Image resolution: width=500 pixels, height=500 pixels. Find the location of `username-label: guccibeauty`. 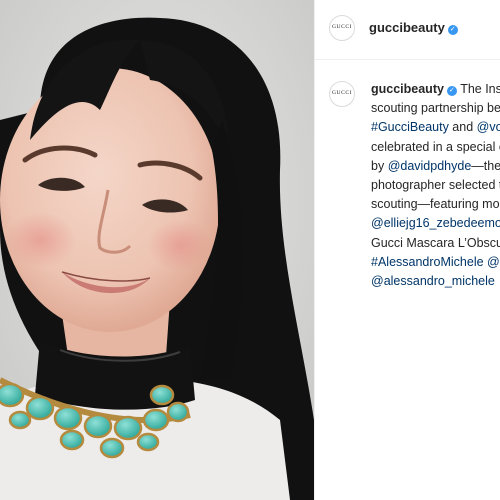

username-label: guccibeauty is located at coordinates (407, 27).